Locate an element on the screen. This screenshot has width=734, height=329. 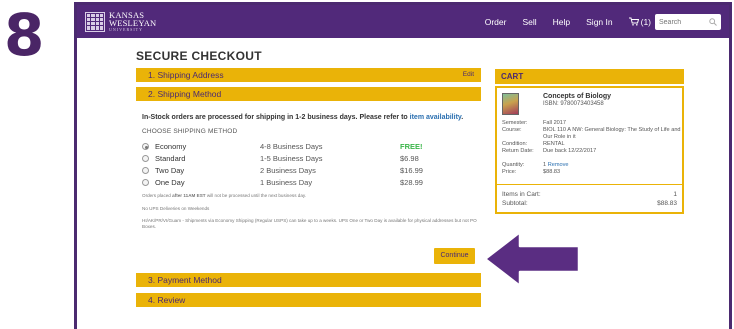
cutoff-note-pre: Orders placed is located at coordinates (157, 195).